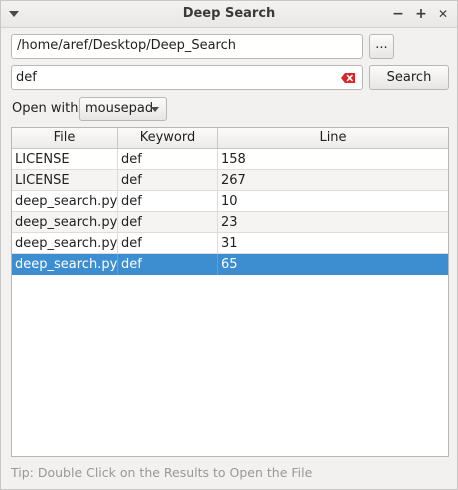 The image size is (458, 490). What do you see at coordinates (187, 77) in the screenshot?
I see `search-input: def` at bounding box center [187, 77].